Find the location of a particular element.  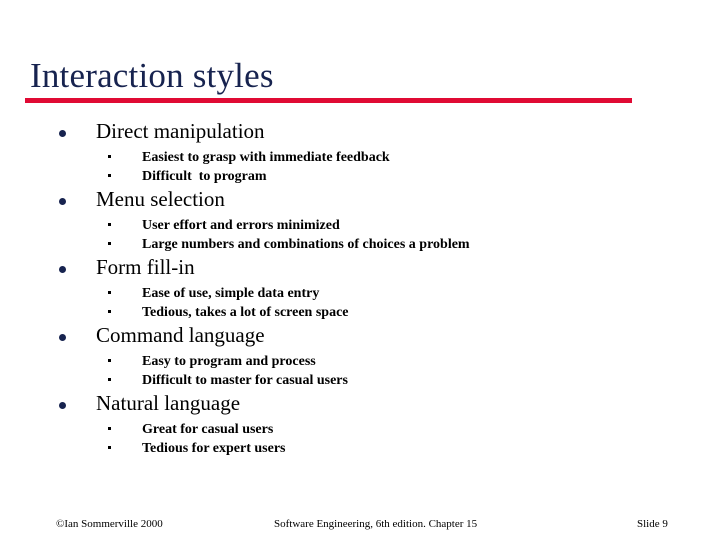

list-item: Great for casual users is located at coordinates (360, 429).